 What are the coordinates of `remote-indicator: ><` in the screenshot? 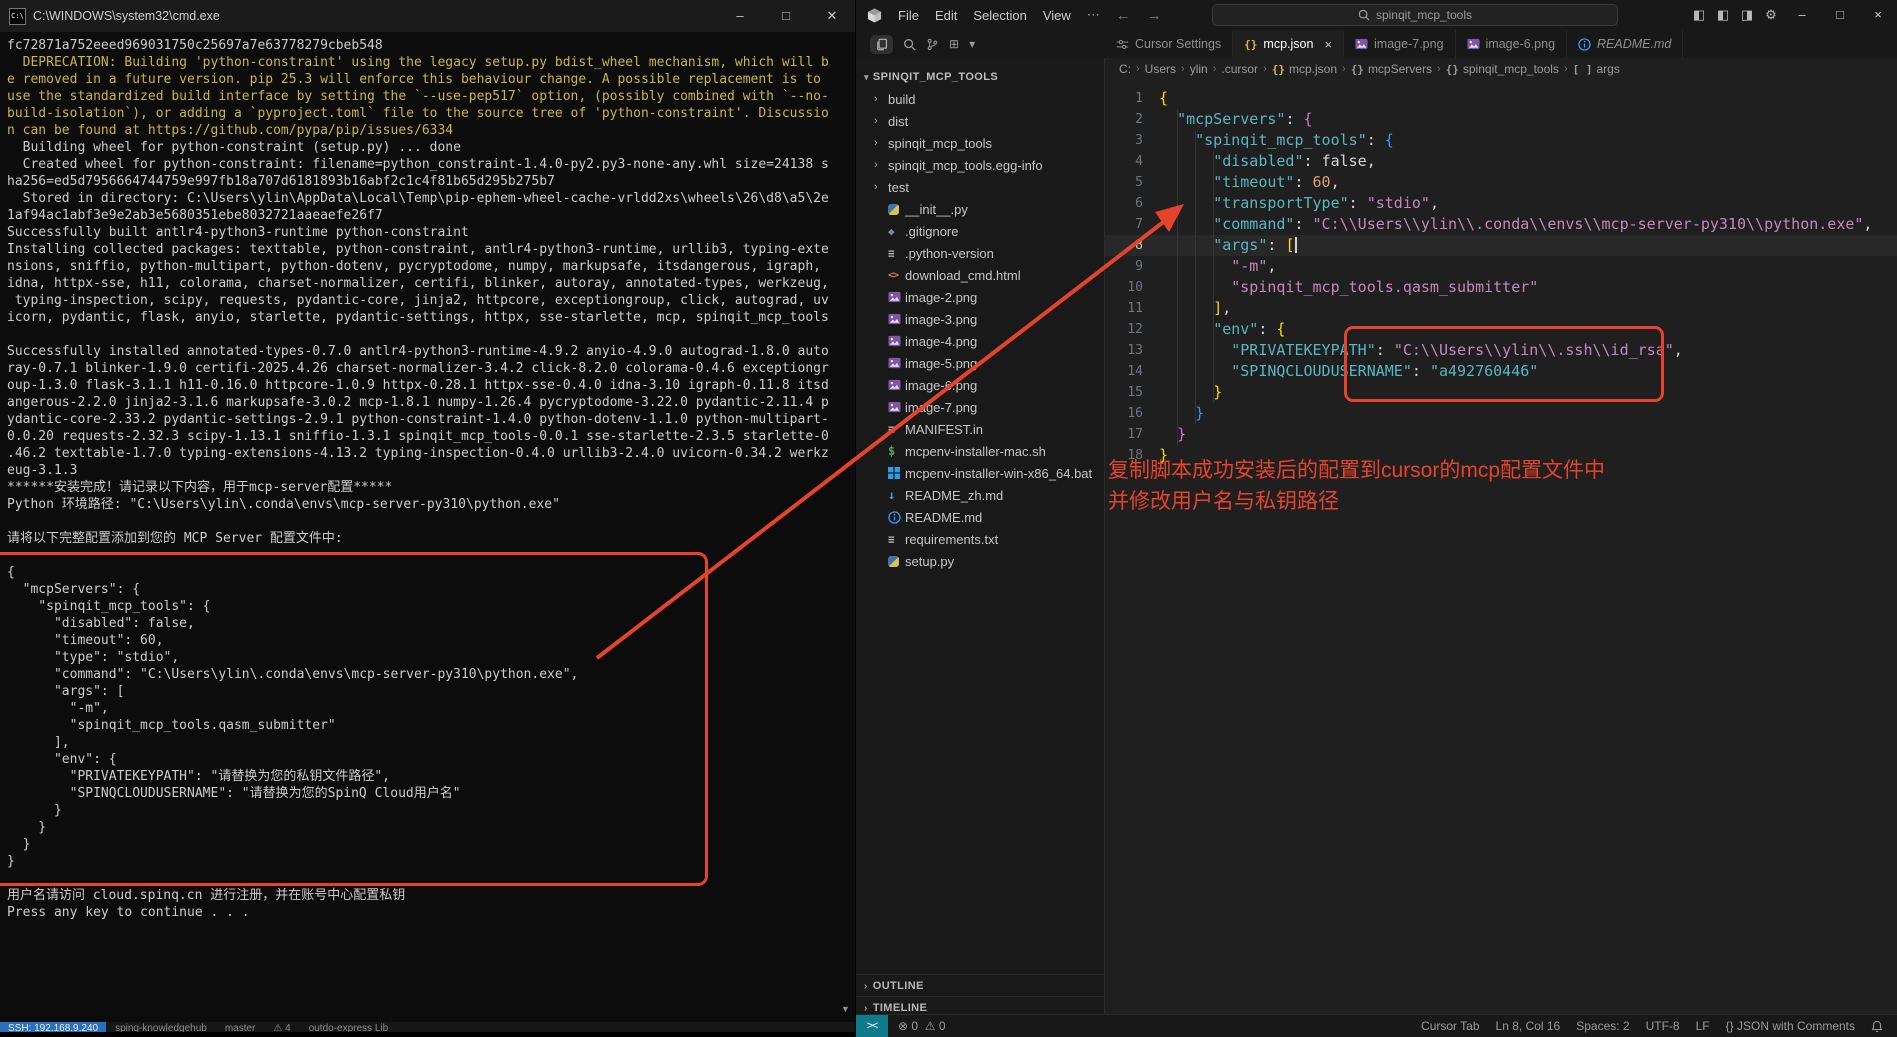 It's located at (872, 1026).